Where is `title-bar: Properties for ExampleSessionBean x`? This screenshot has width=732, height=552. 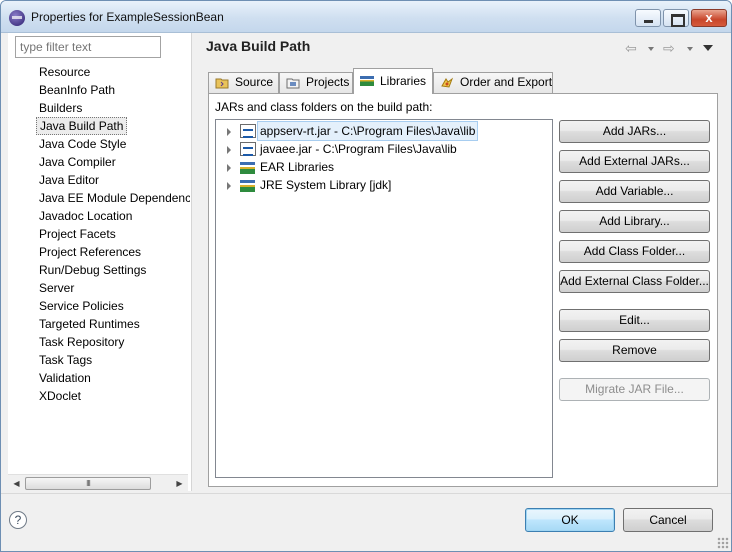 title-bar: Properties for ExampleSessionBean x is located at coordinates (366, 17).